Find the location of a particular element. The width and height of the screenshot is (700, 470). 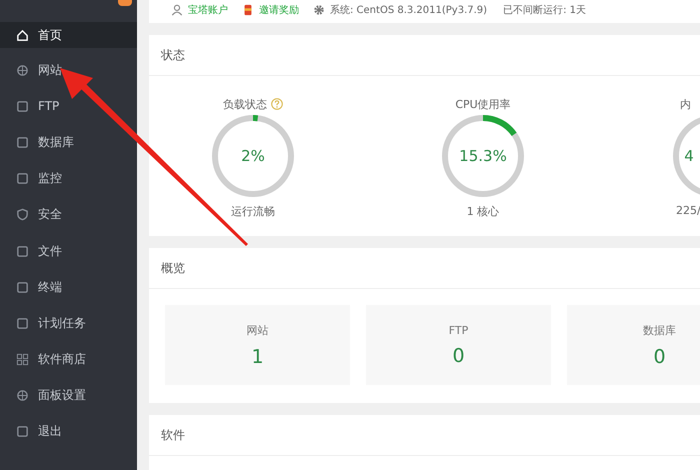

stat-card: 数据库 0 is located at coordinates (633, 345).